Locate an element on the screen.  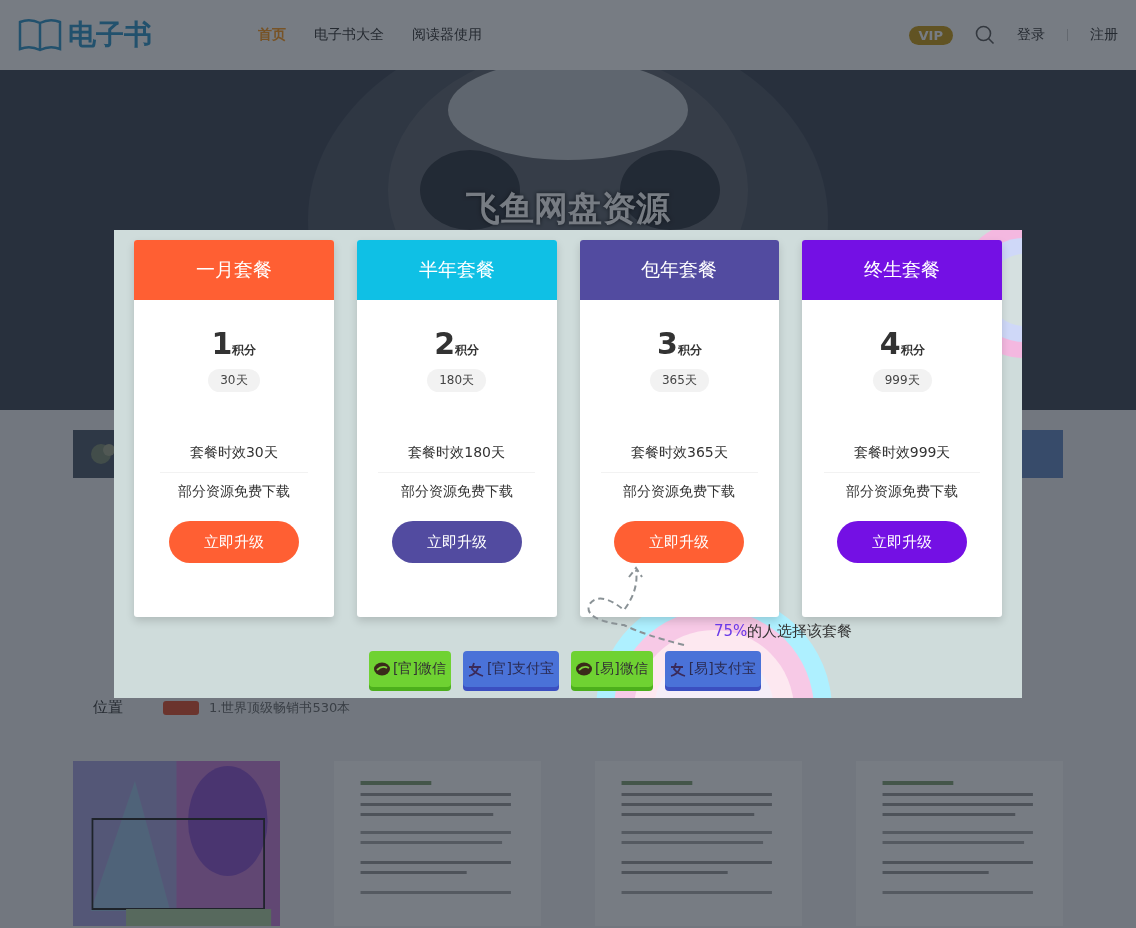
duration-chip: 999天 is located at coordinates (902, 380).